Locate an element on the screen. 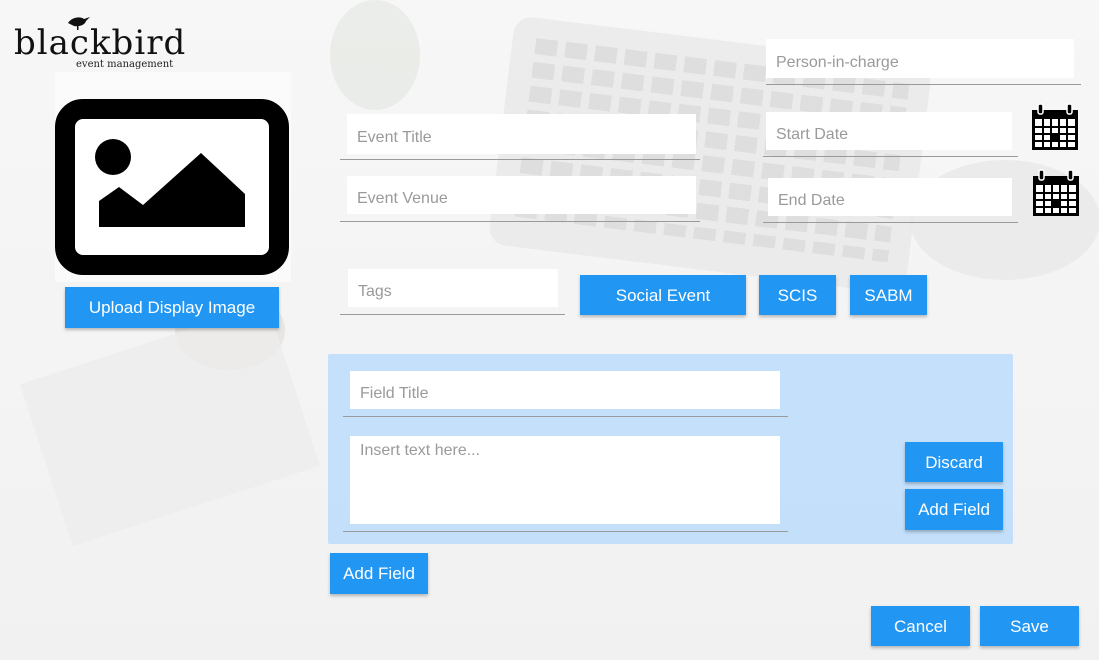 The width and height of the screenshot is (1099, 660). event-venue-input is located at coordinates (521, 195).